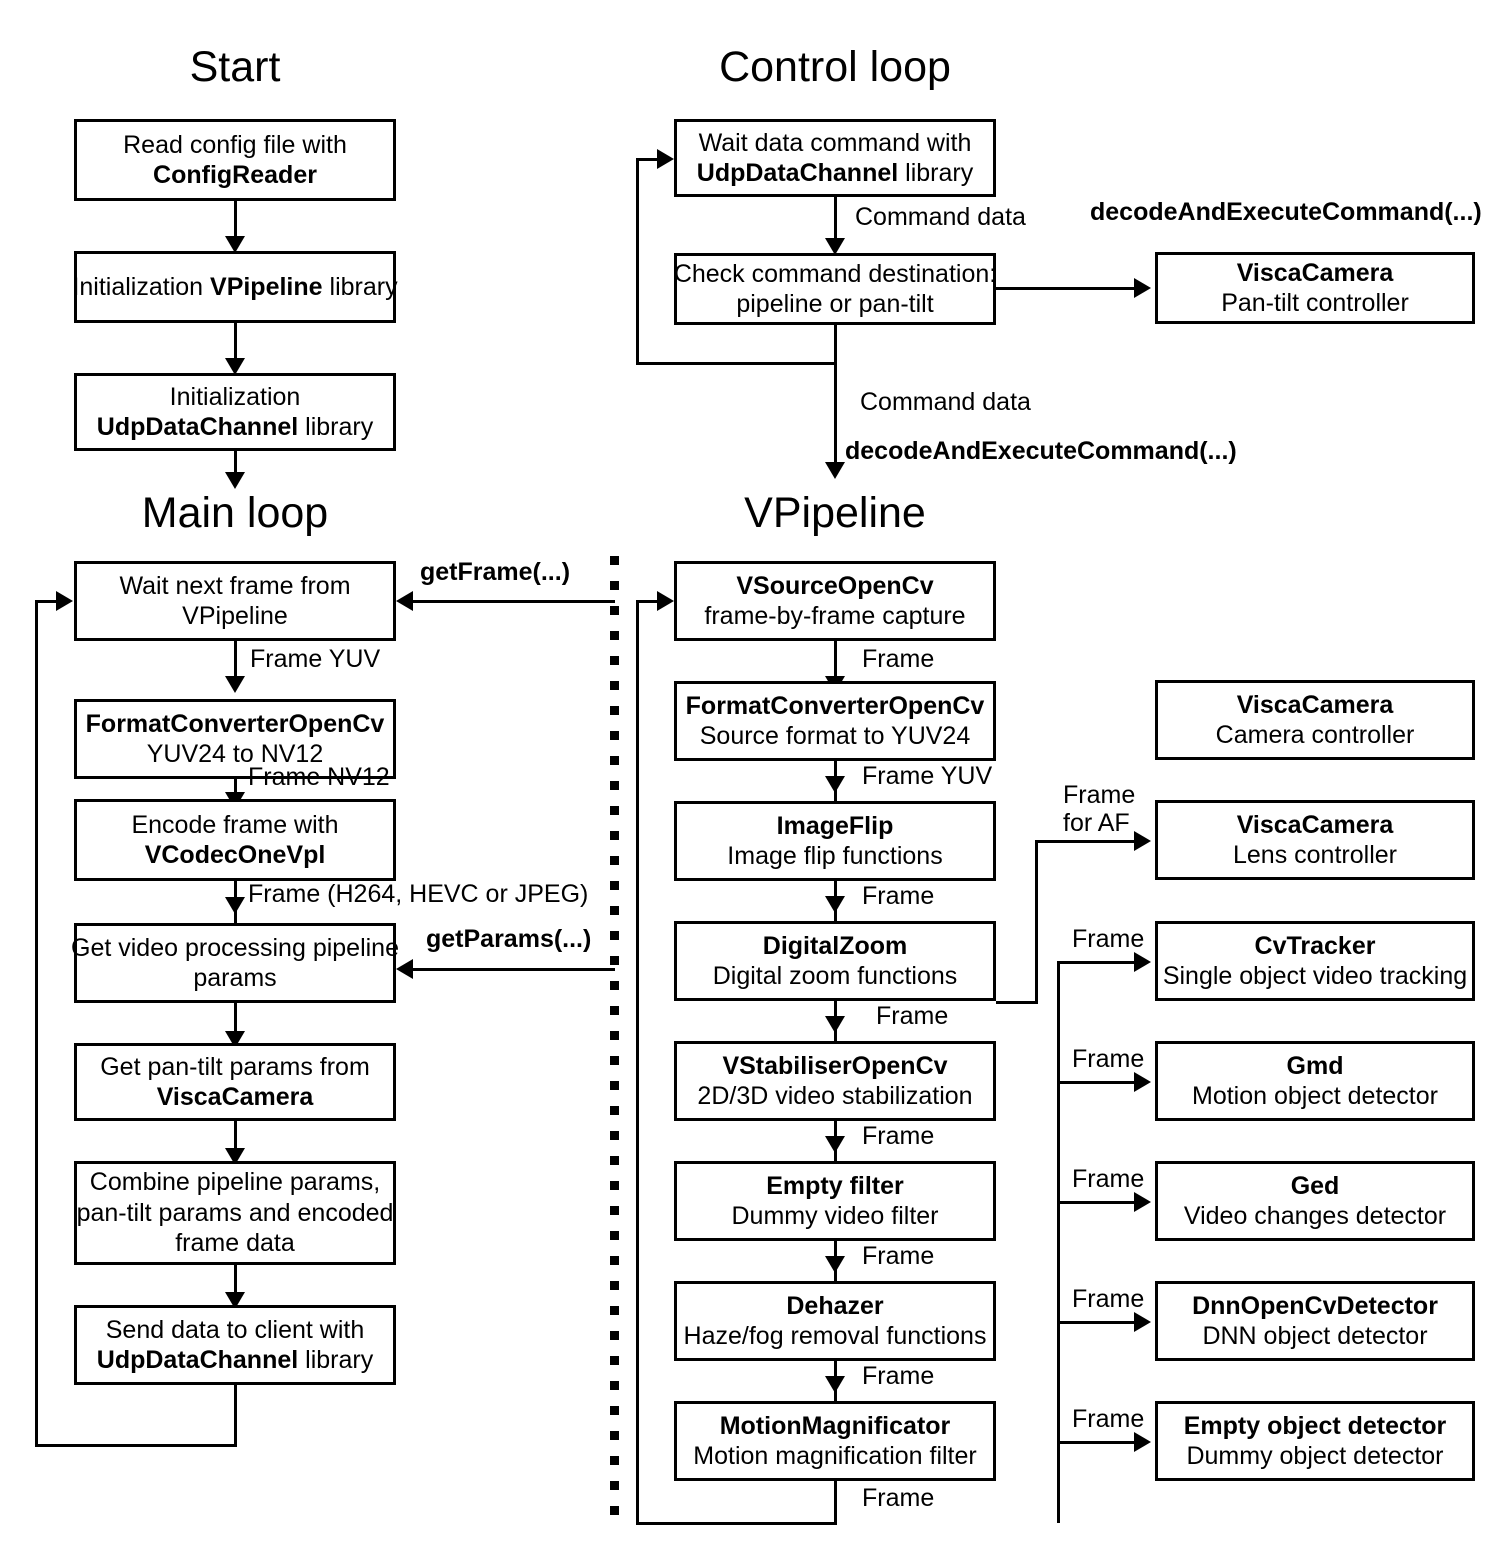 The width and height of the screenshot is (1496, 1558). What do you see at coordinates (1315, 303) in the screenshot?
I see `node-subtitle: Pan-tilt controller` at bounding box center [1315, 303].